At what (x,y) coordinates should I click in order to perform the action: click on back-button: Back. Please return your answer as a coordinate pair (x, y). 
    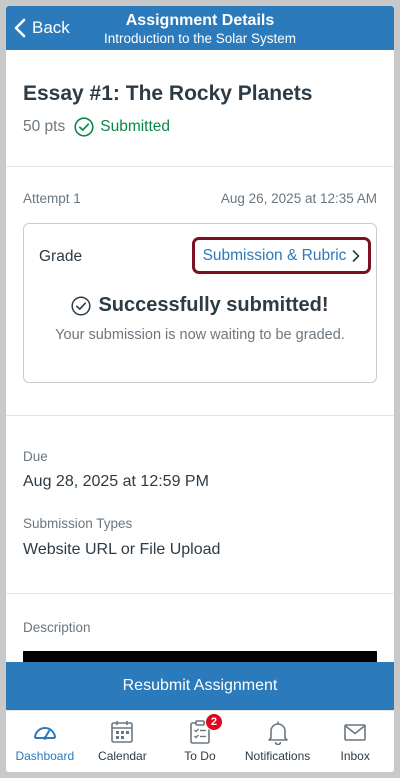
    Looking at the image, I should click on (42, 28).